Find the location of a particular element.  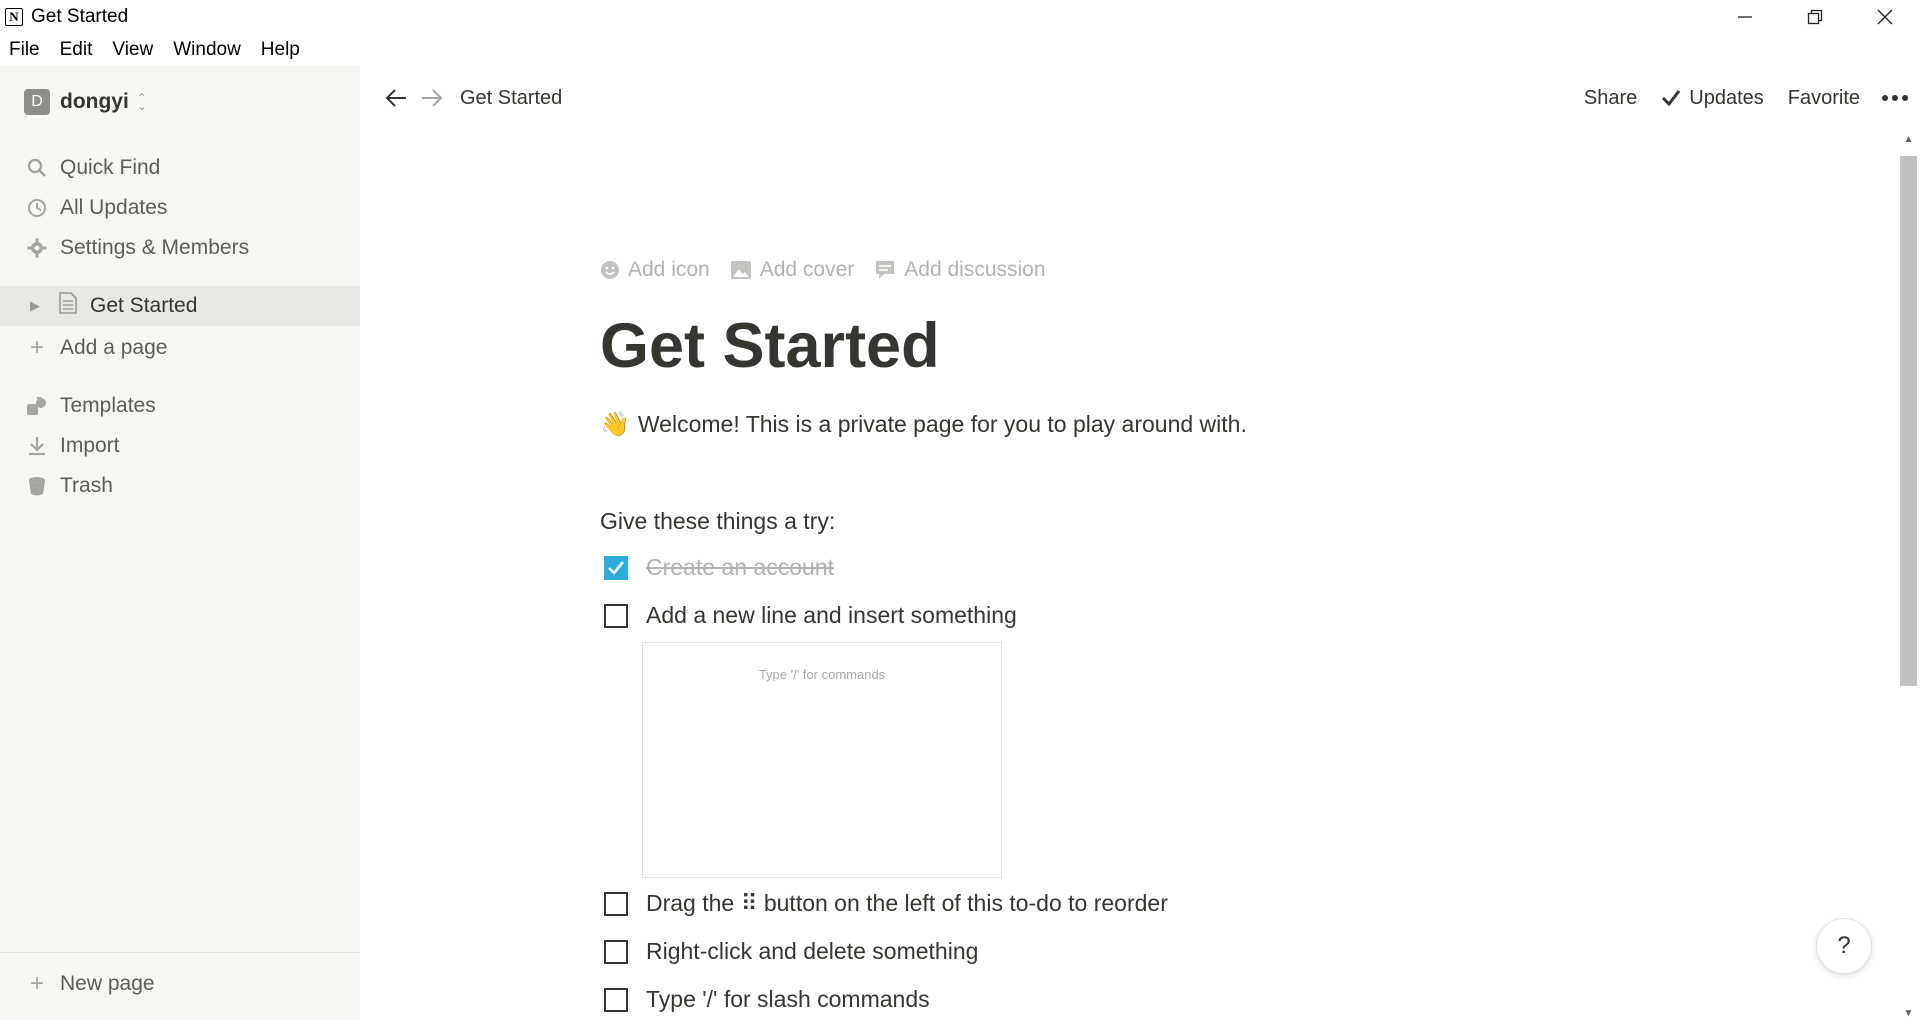

title-bar: N Get Started is located at coordinates (960, 17).